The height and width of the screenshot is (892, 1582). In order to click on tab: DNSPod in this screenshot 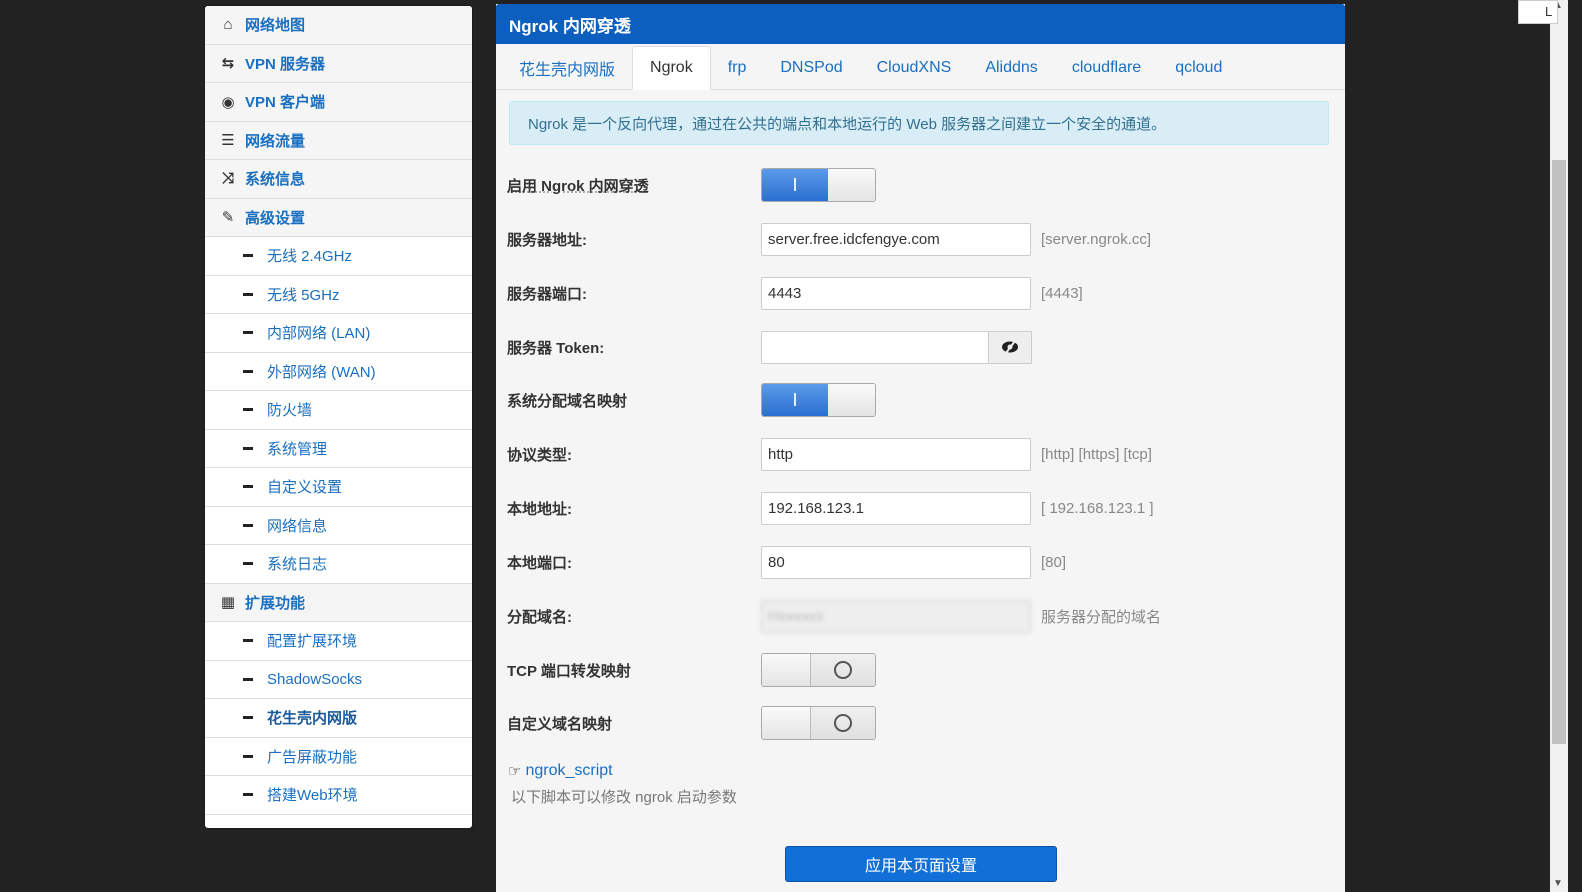, I will do `click(811, 68)`.